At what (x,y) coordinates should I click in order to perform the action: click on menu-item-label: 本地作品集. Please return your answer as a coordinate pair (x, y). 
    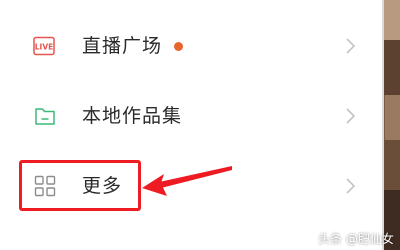
    Looking at the image, I should click on (132, 116).